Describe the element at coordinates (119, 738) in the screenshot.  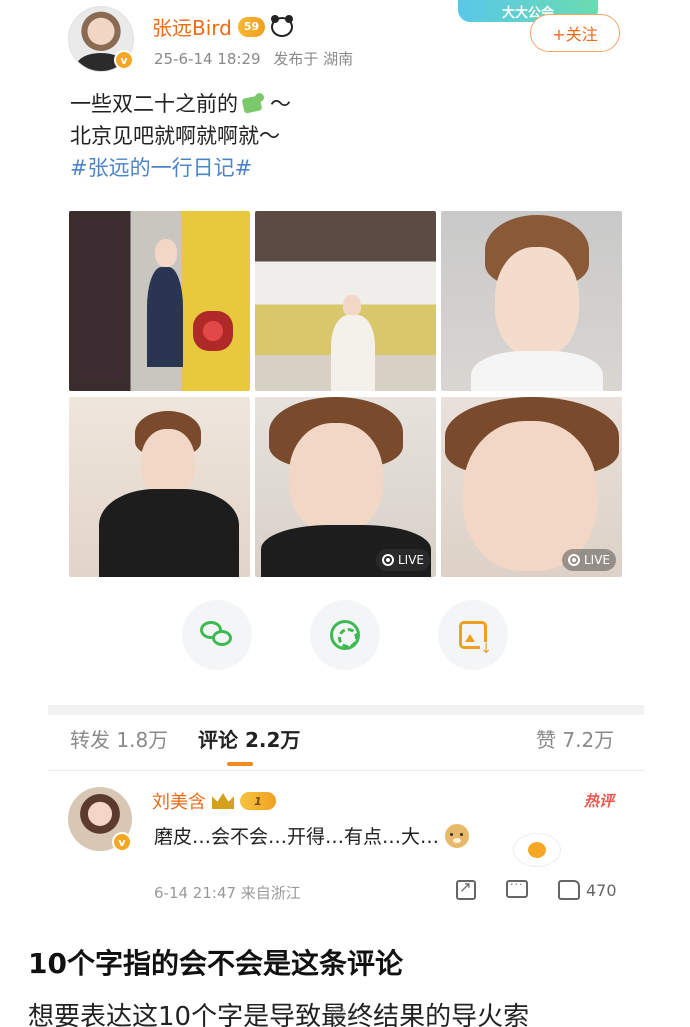
I see `tab-repost: 转发 1.8万` at that location.